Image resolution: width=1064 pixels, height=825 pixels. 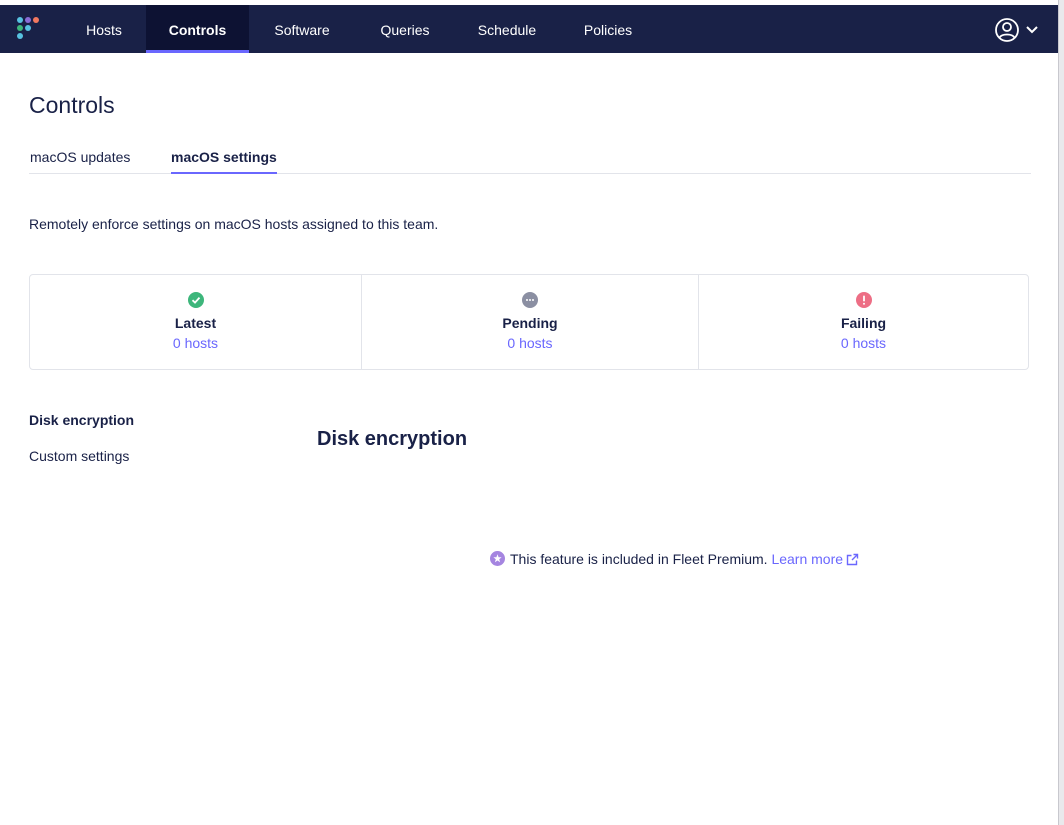 What do you see at coordinates (1061, 412) in the screenshot?
I see `window-scrollbar-edge` at bounding box center [1061, 412].